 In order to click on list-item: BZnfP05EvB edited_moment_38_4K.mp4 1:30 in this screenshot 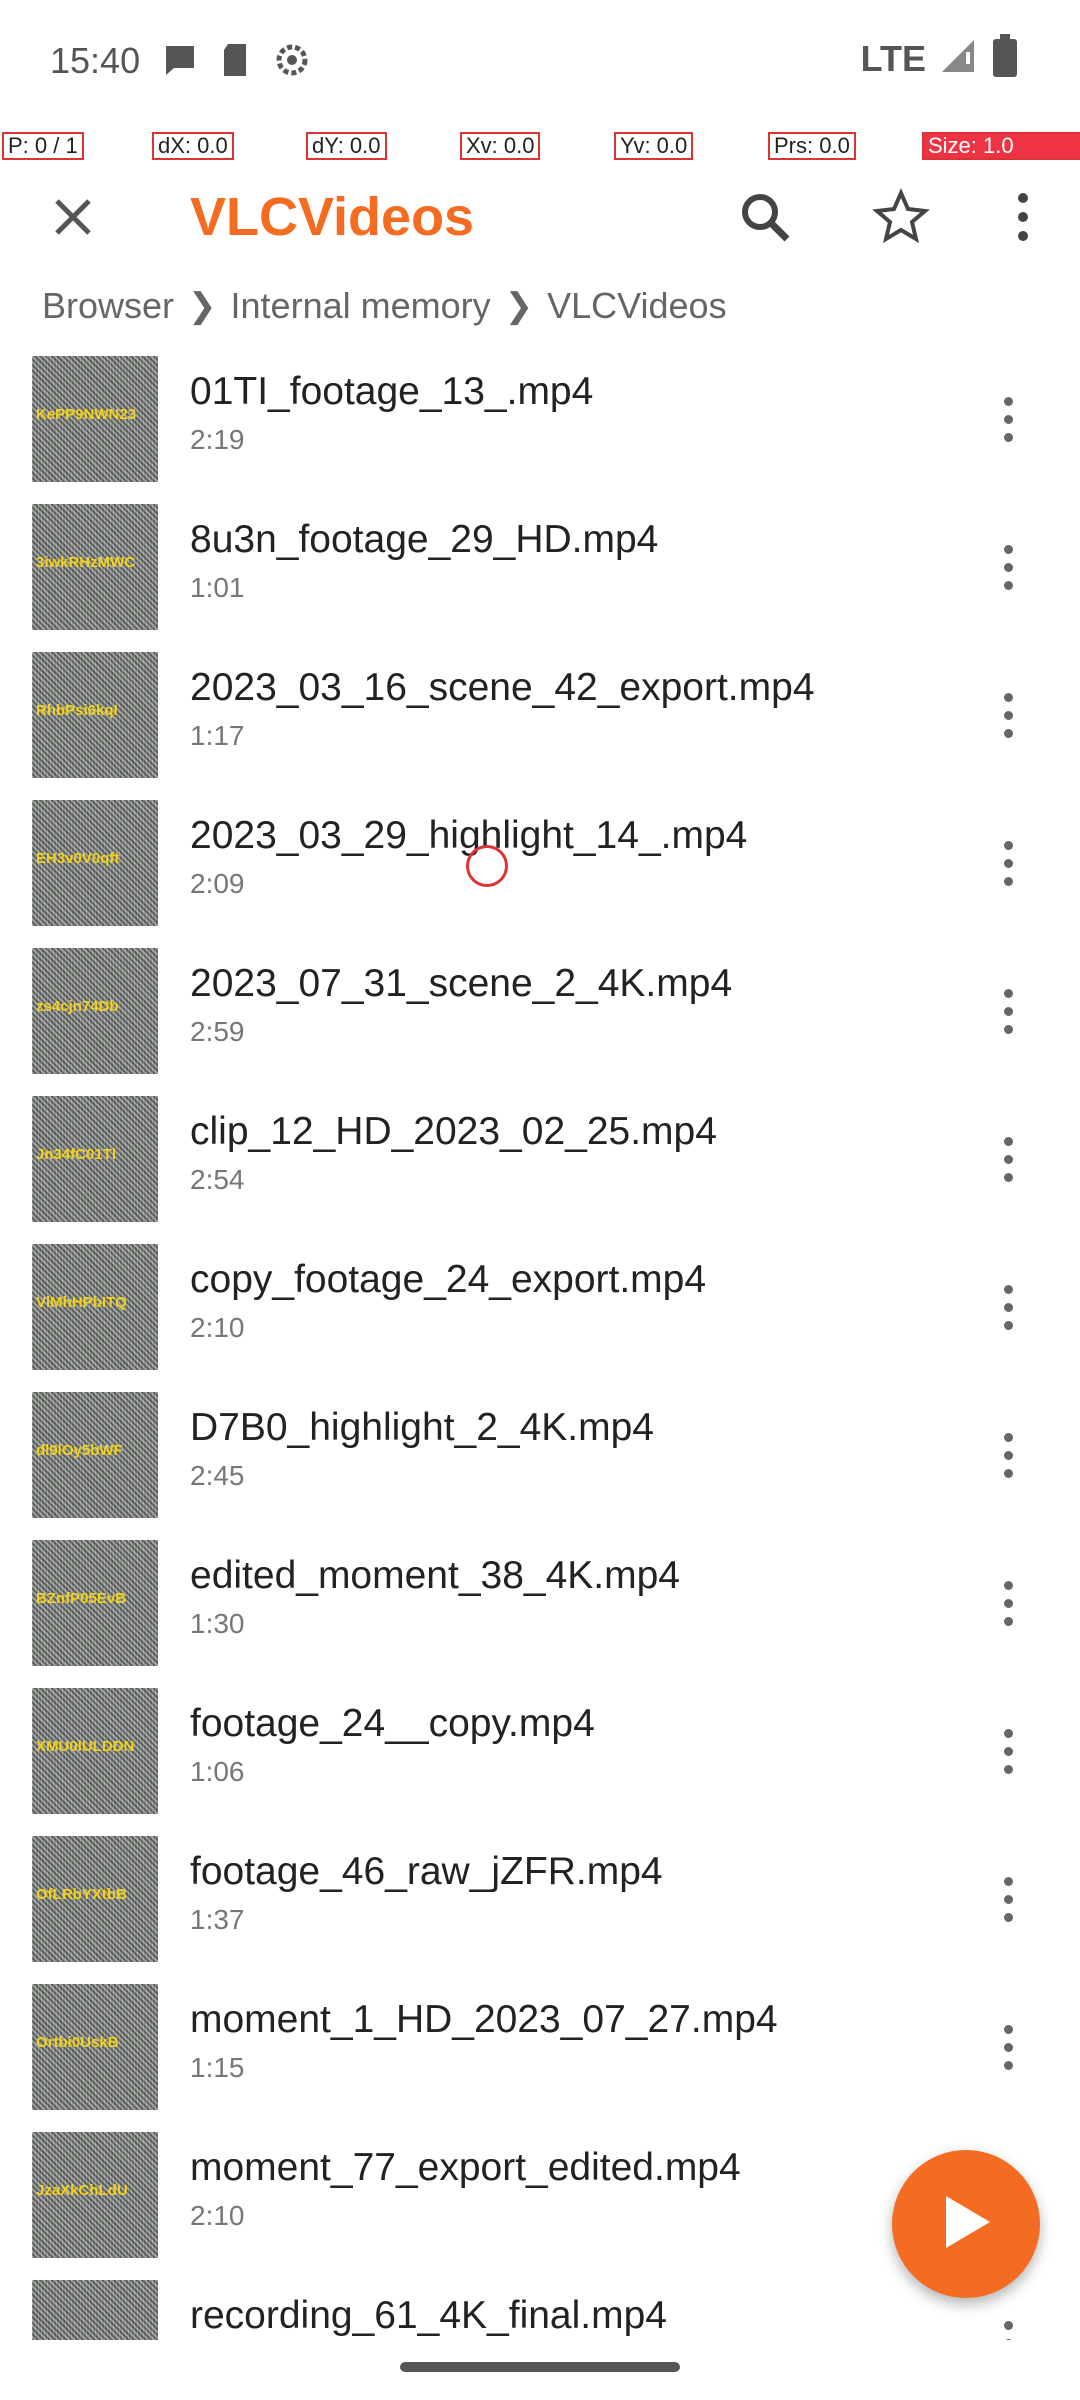, I will do `click(540, 1610)`.